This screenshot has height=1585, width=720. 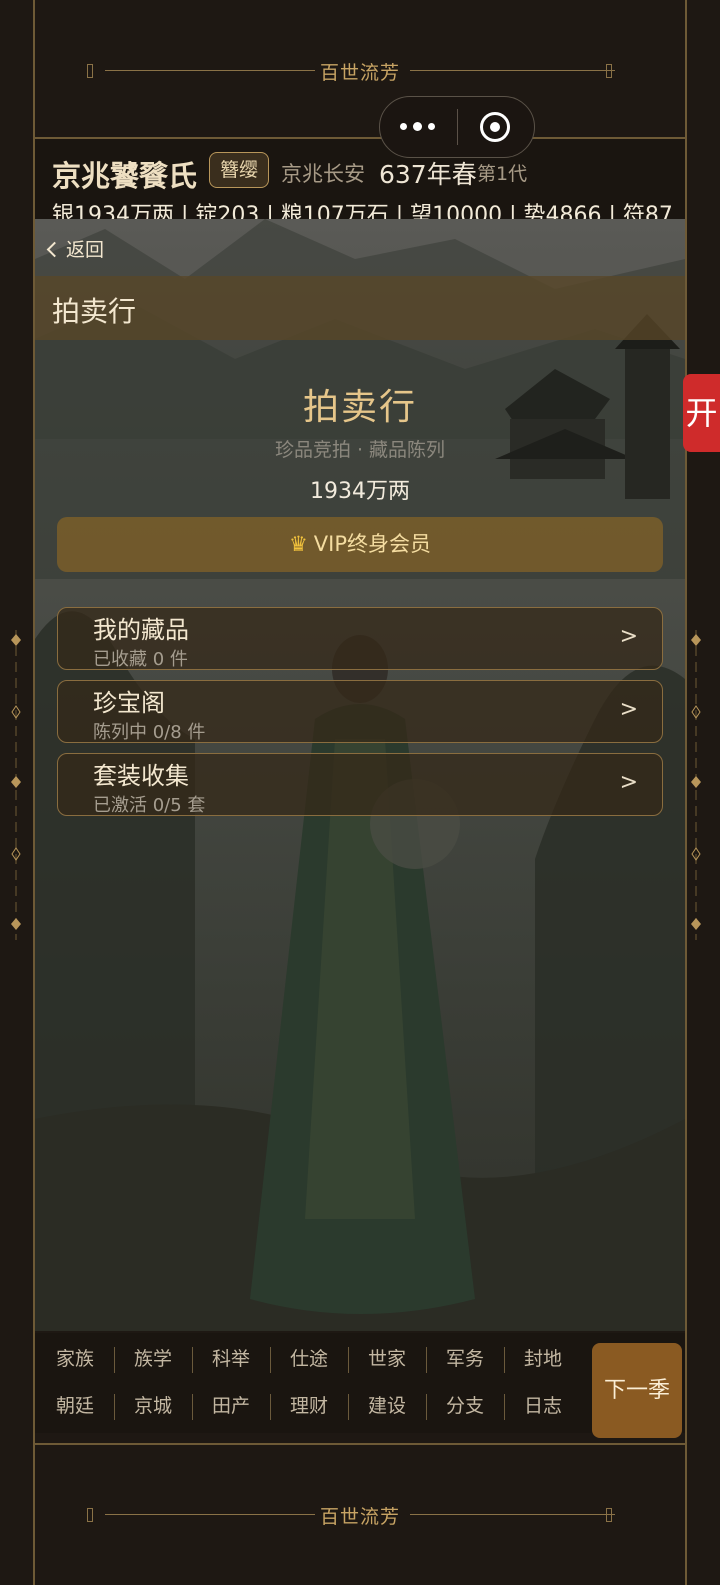 What do you see at coordinates (543, 1404) in the screenshot?
I see `nav-item-log: 日志` at bounding box center [543, 1404].